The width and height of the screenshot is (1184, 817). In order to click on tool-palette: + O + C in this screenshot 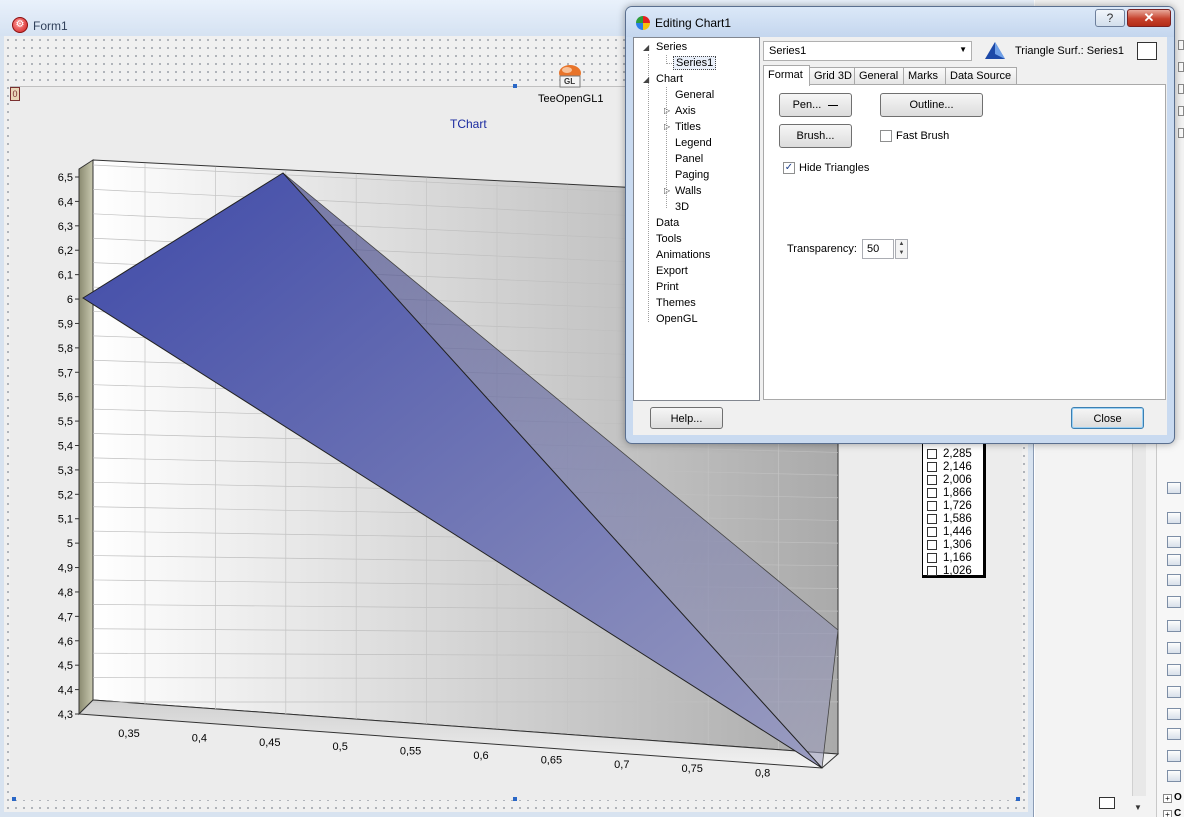, I will do `click(1170, 628)`.